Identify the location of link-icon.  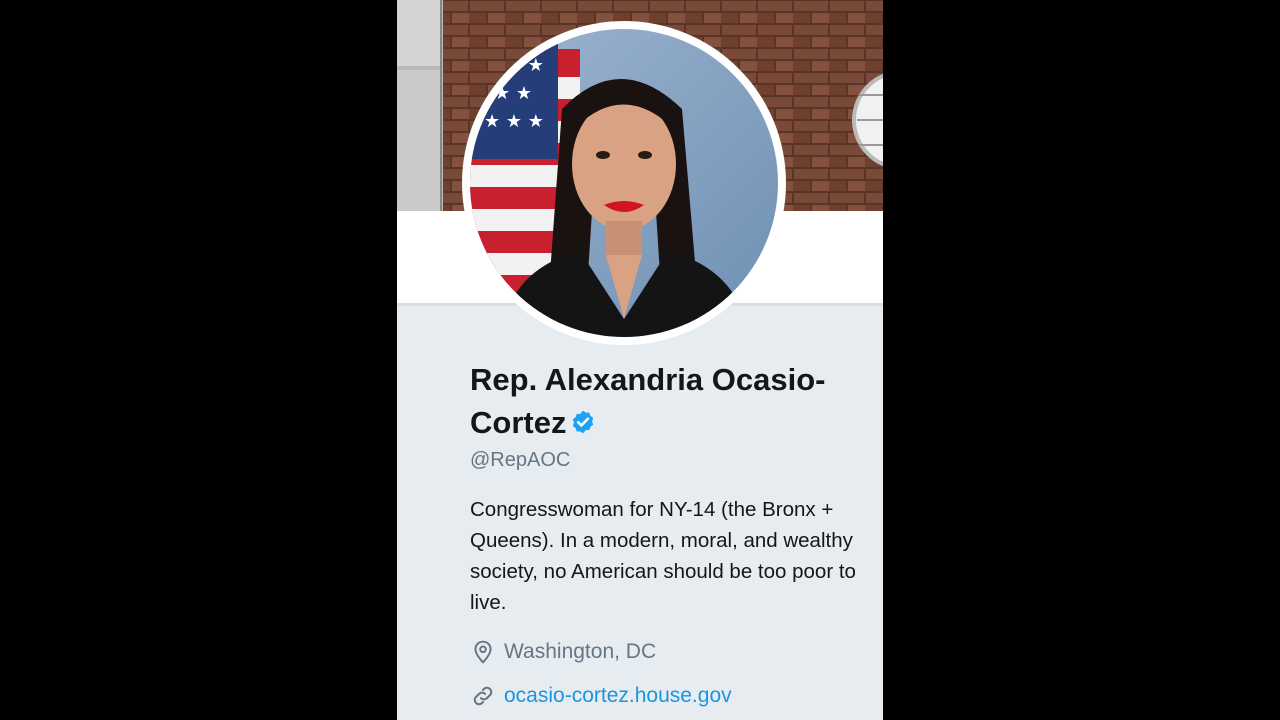
(483, 696).